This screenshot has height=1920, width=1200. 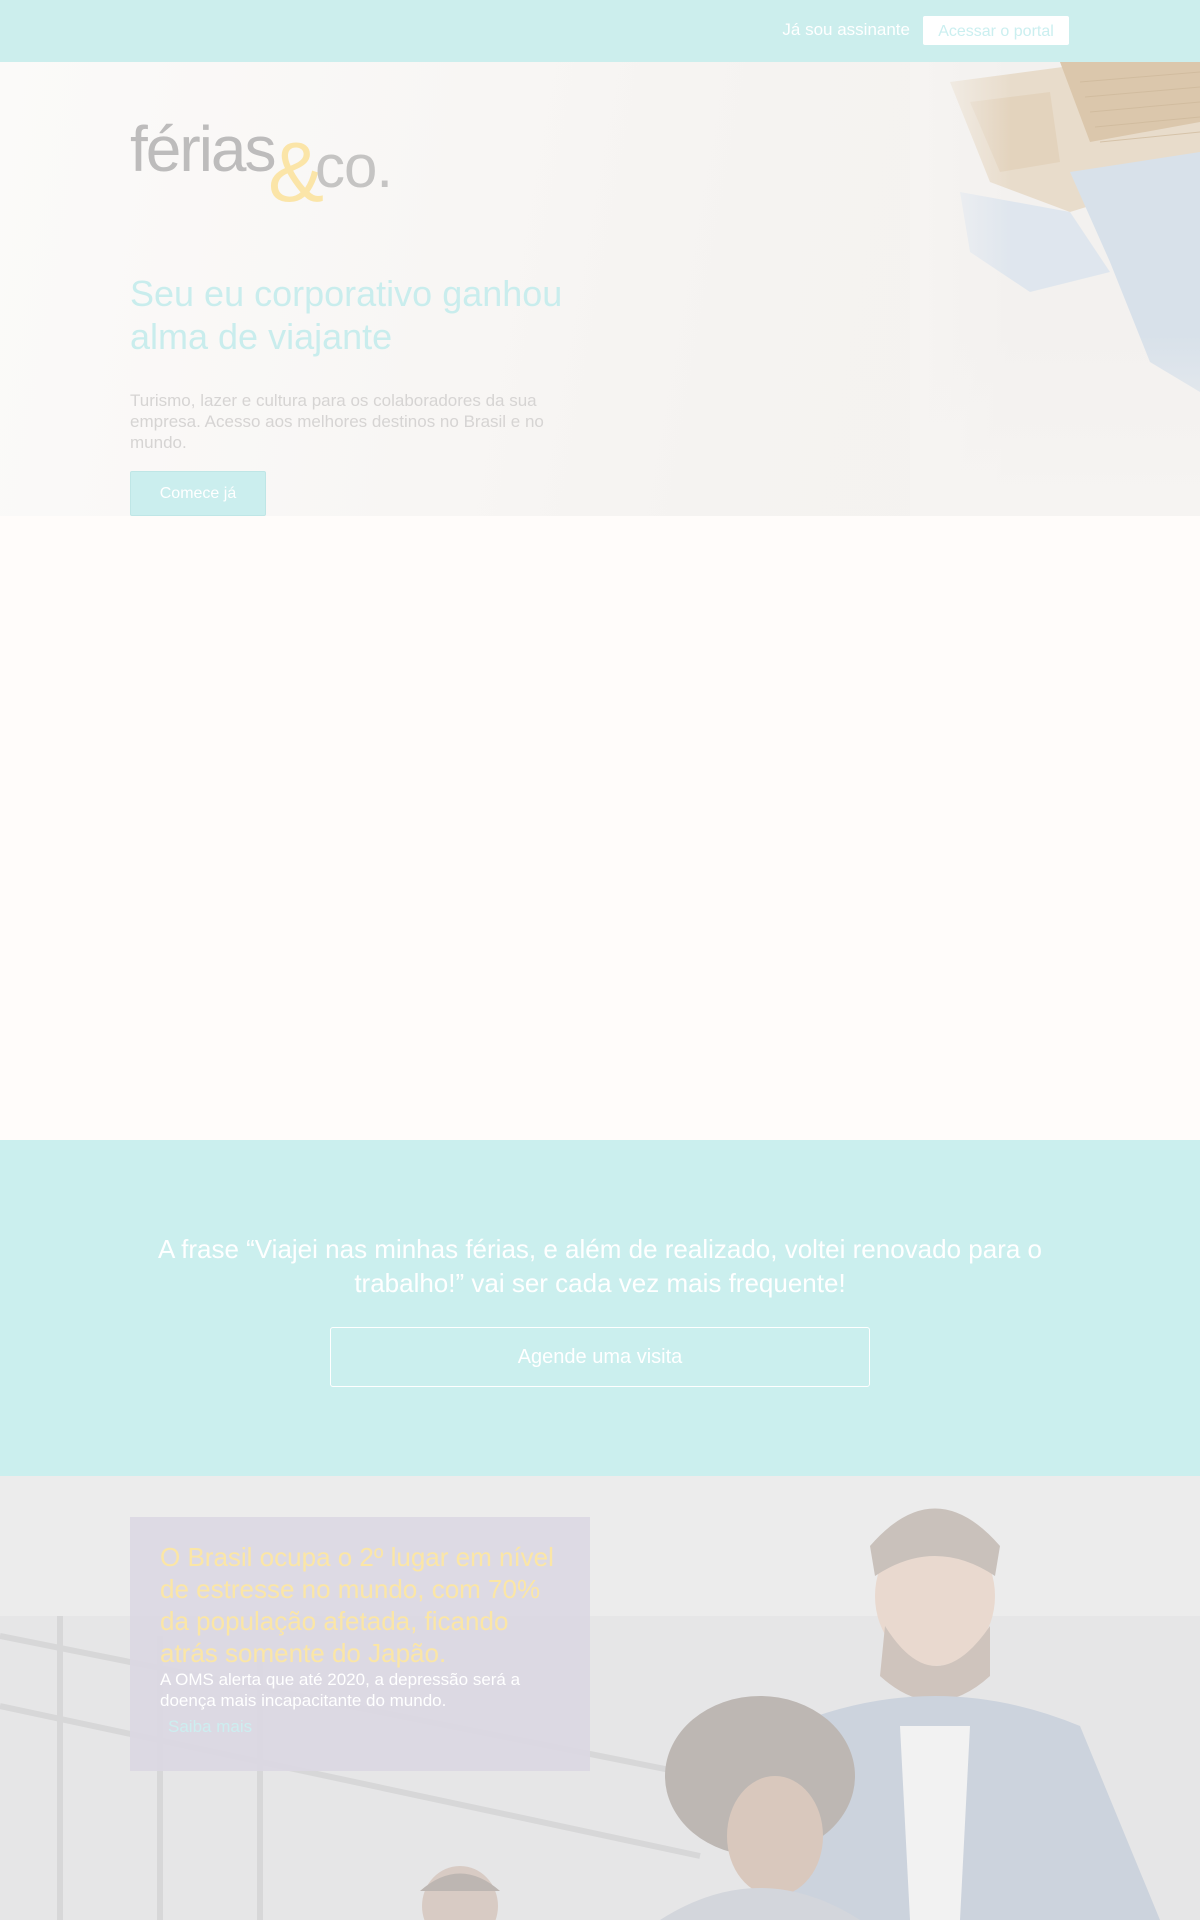 What do you see at coordinates (354, 166) in the screenshot?
I see `logo-text-co: co.` at bounding box center [354, 166].